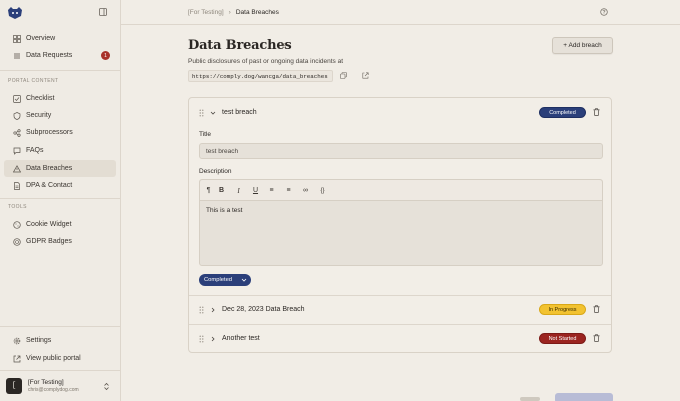 The height and width of the screenshot is (401, 680). Describe the element at coordinates (401, 151) in the screenshot. I see `title-input: test breach` at that location.